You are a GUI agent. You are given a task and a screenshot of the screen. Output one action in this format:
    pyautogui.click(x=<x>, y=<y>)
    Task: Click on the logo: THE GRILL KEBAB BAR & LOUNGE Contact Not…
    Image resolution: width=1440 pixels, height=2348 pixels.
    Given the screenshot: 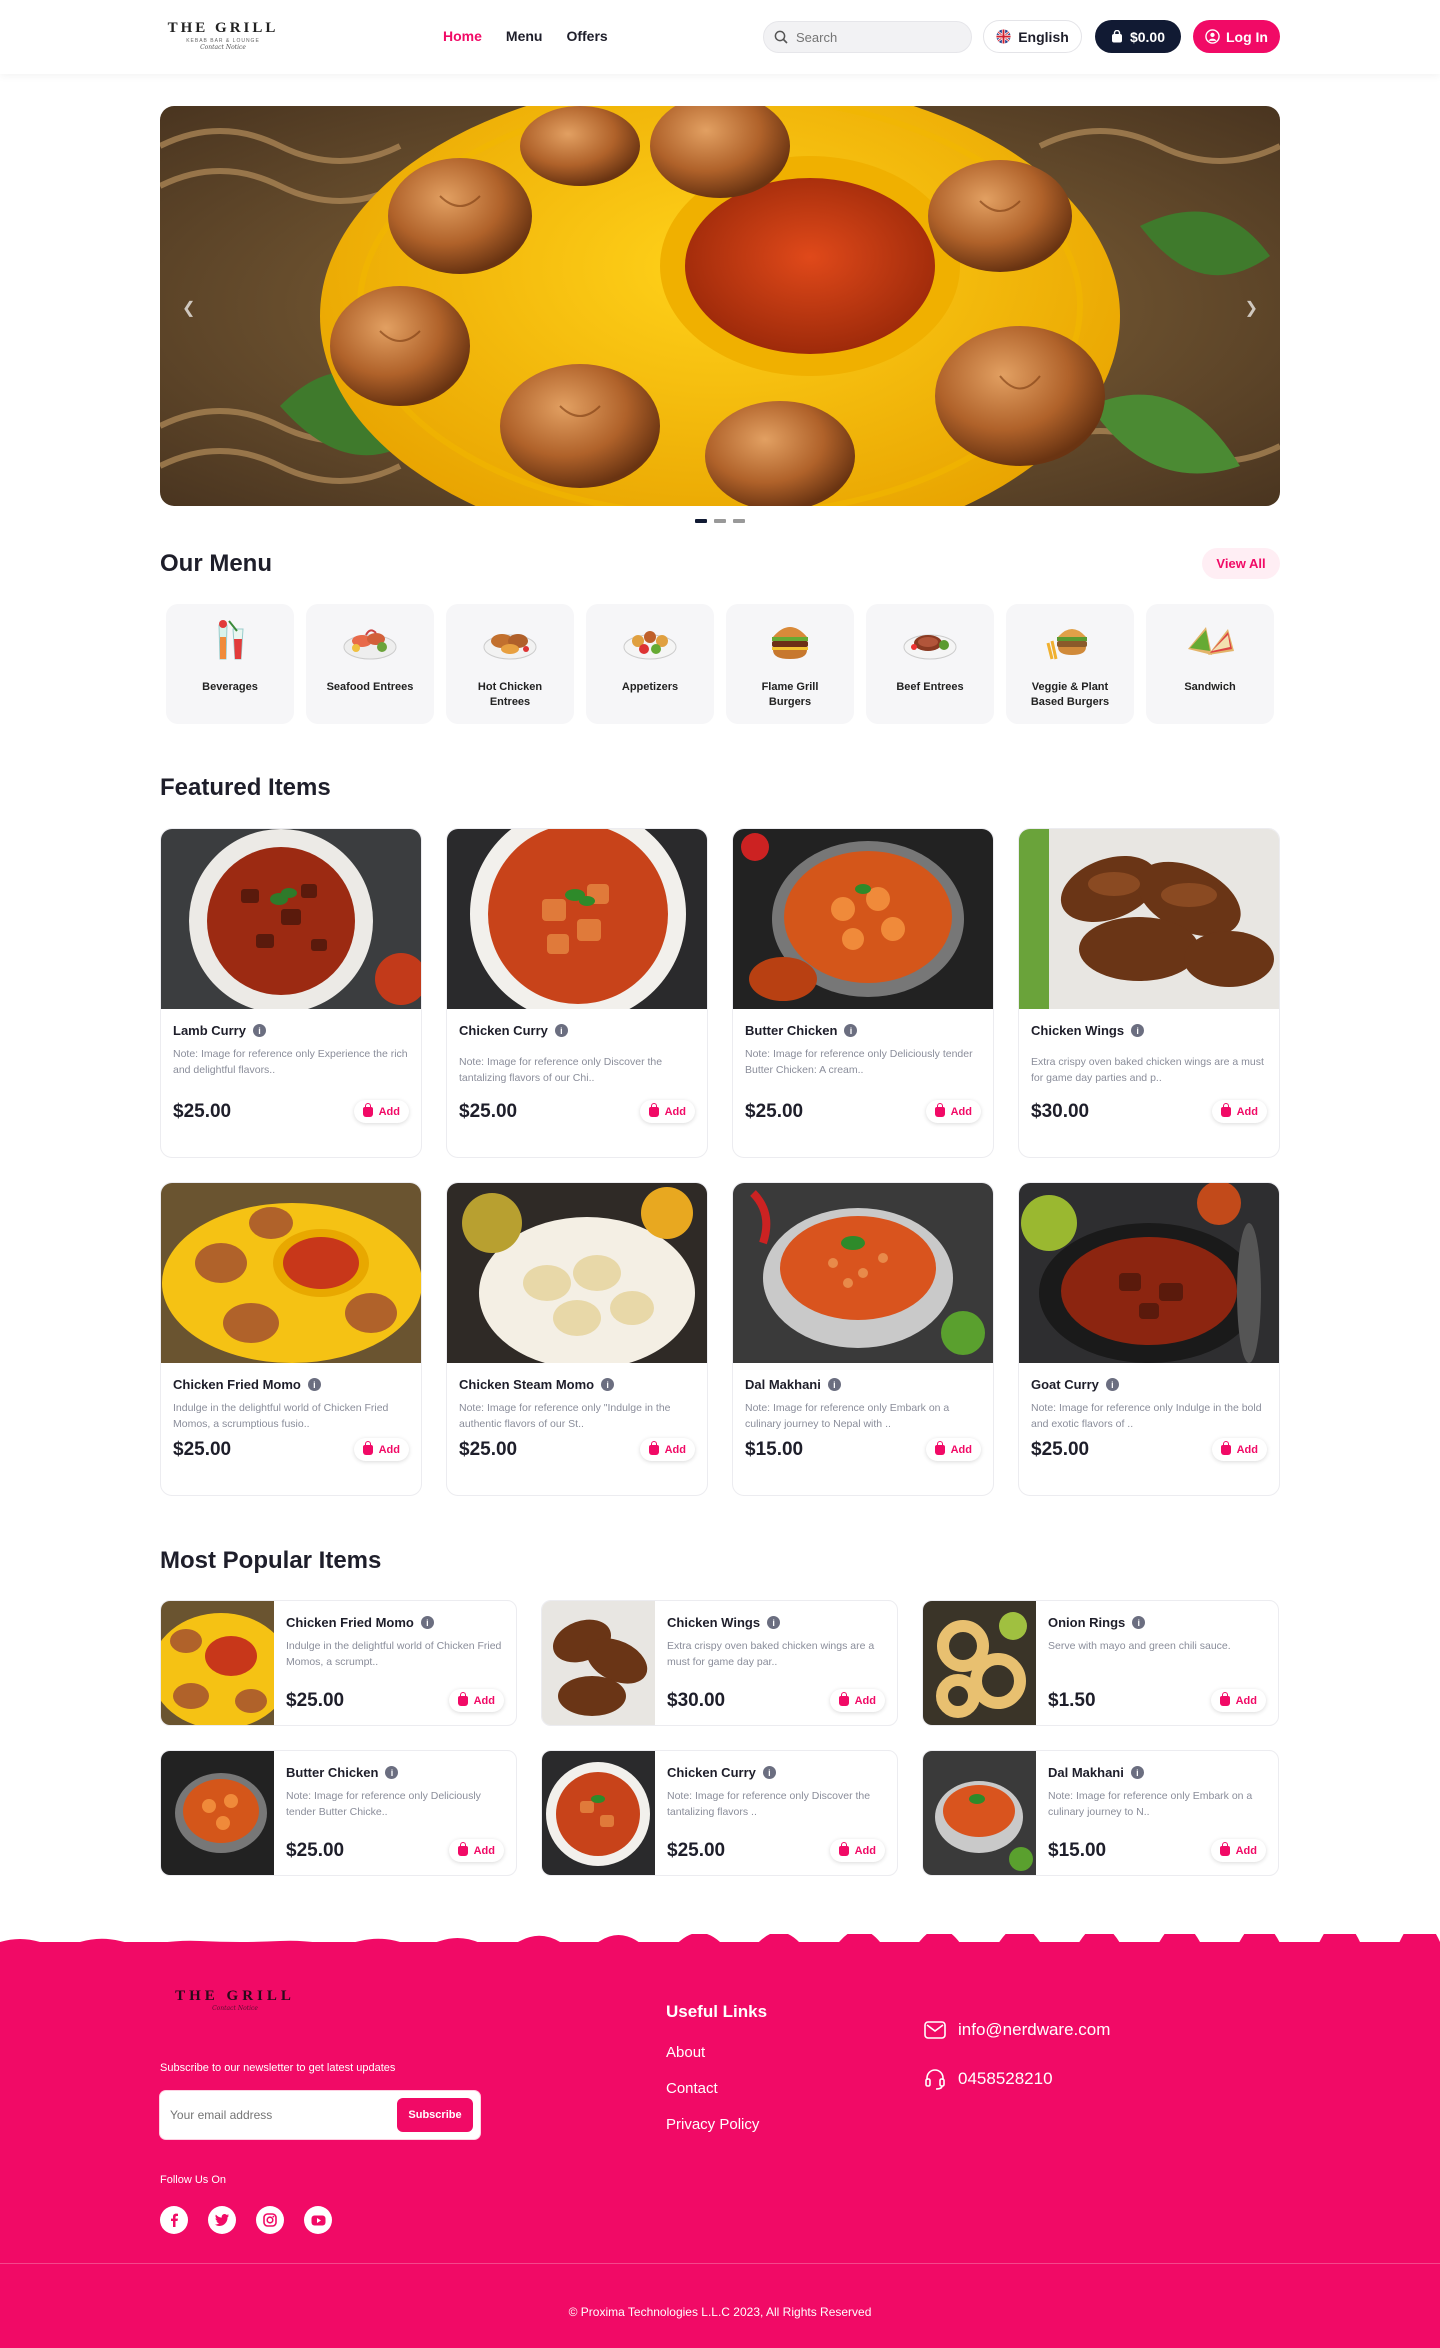 What is the action you would take?
    pyautogui.click(x=223, y=36)
    